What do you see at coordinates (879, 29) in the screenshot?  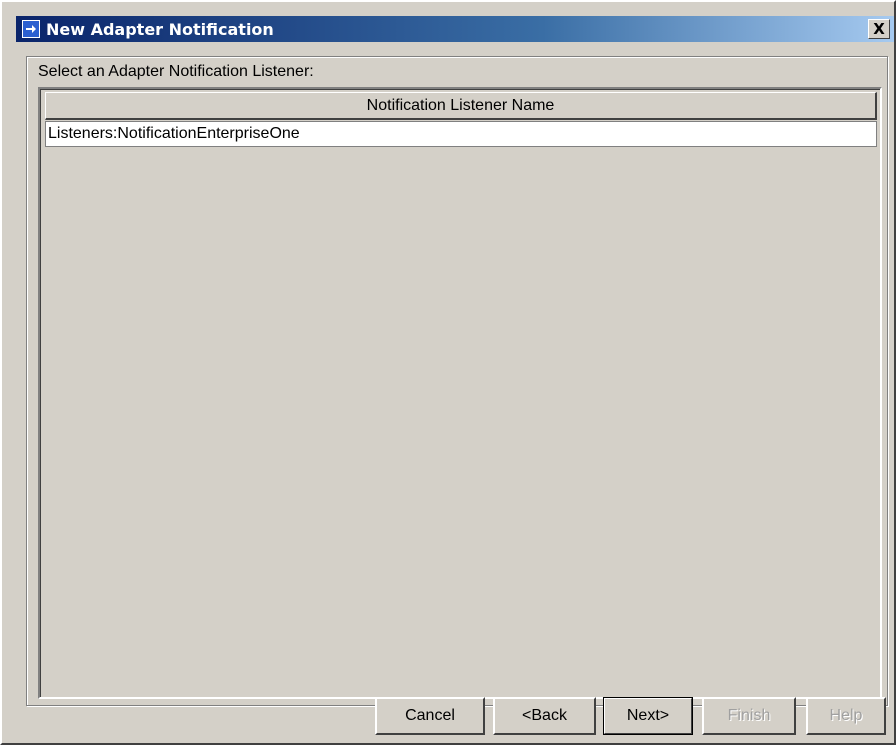 I see `close-button: X` at bounding box center [879, 29].